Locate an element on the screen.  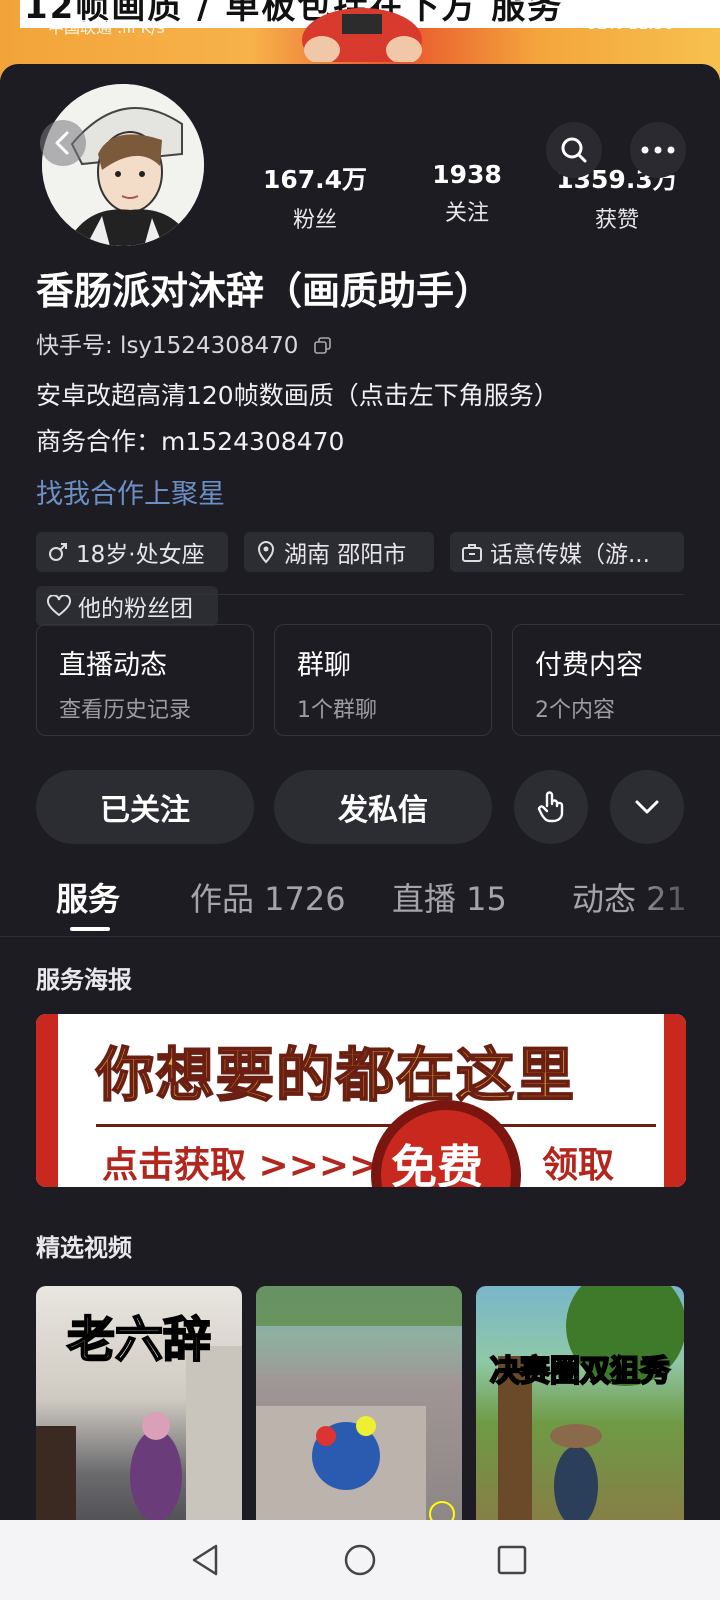
card-paid-content: 付费内容 2个内容 is located at coordinates (616, 680).